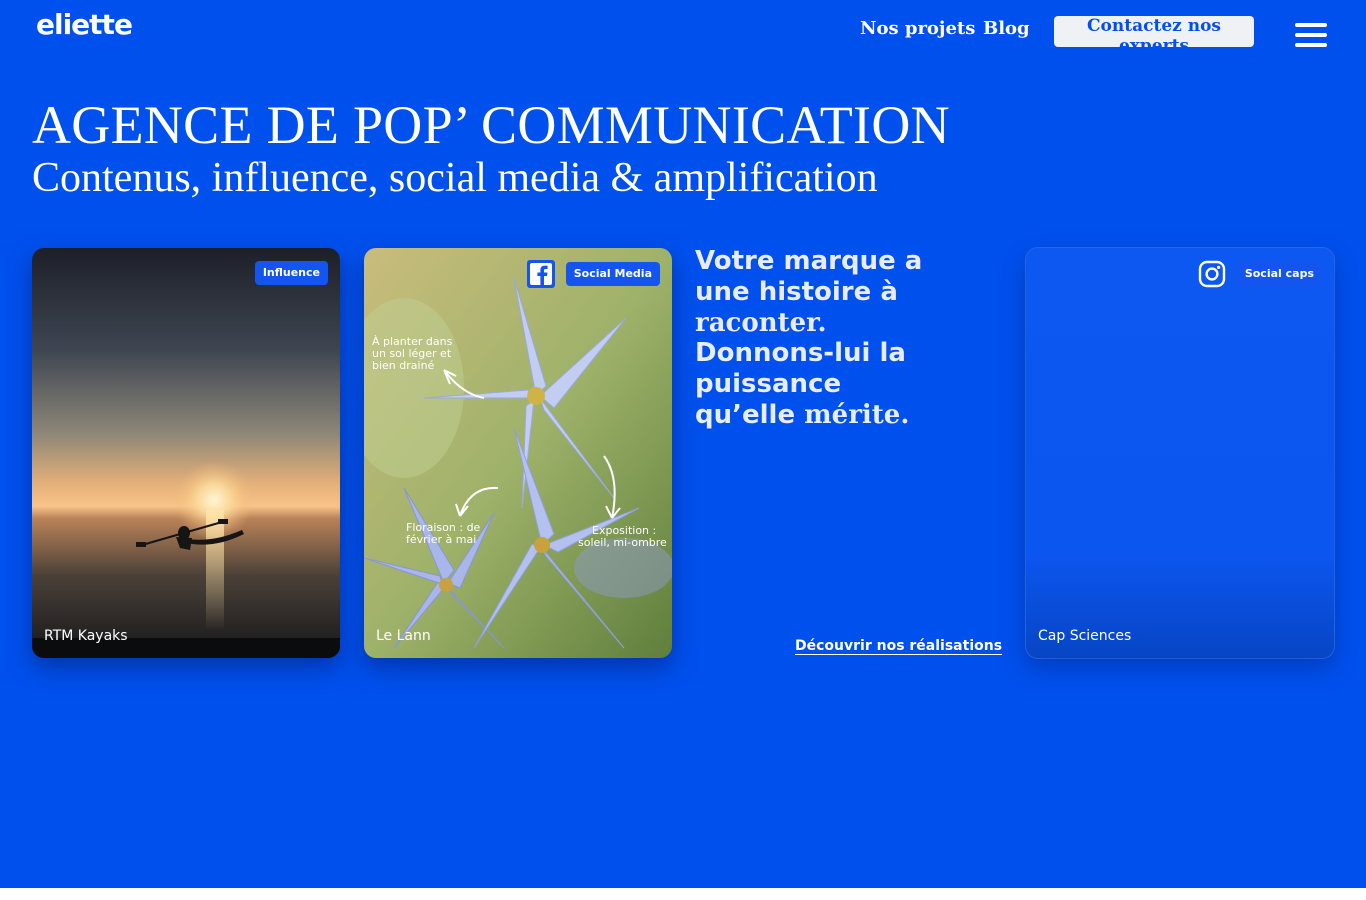 The width and height of the screenshot is (1366, 900). I want to click on category-badge: Social caps, so click(1279, 274).